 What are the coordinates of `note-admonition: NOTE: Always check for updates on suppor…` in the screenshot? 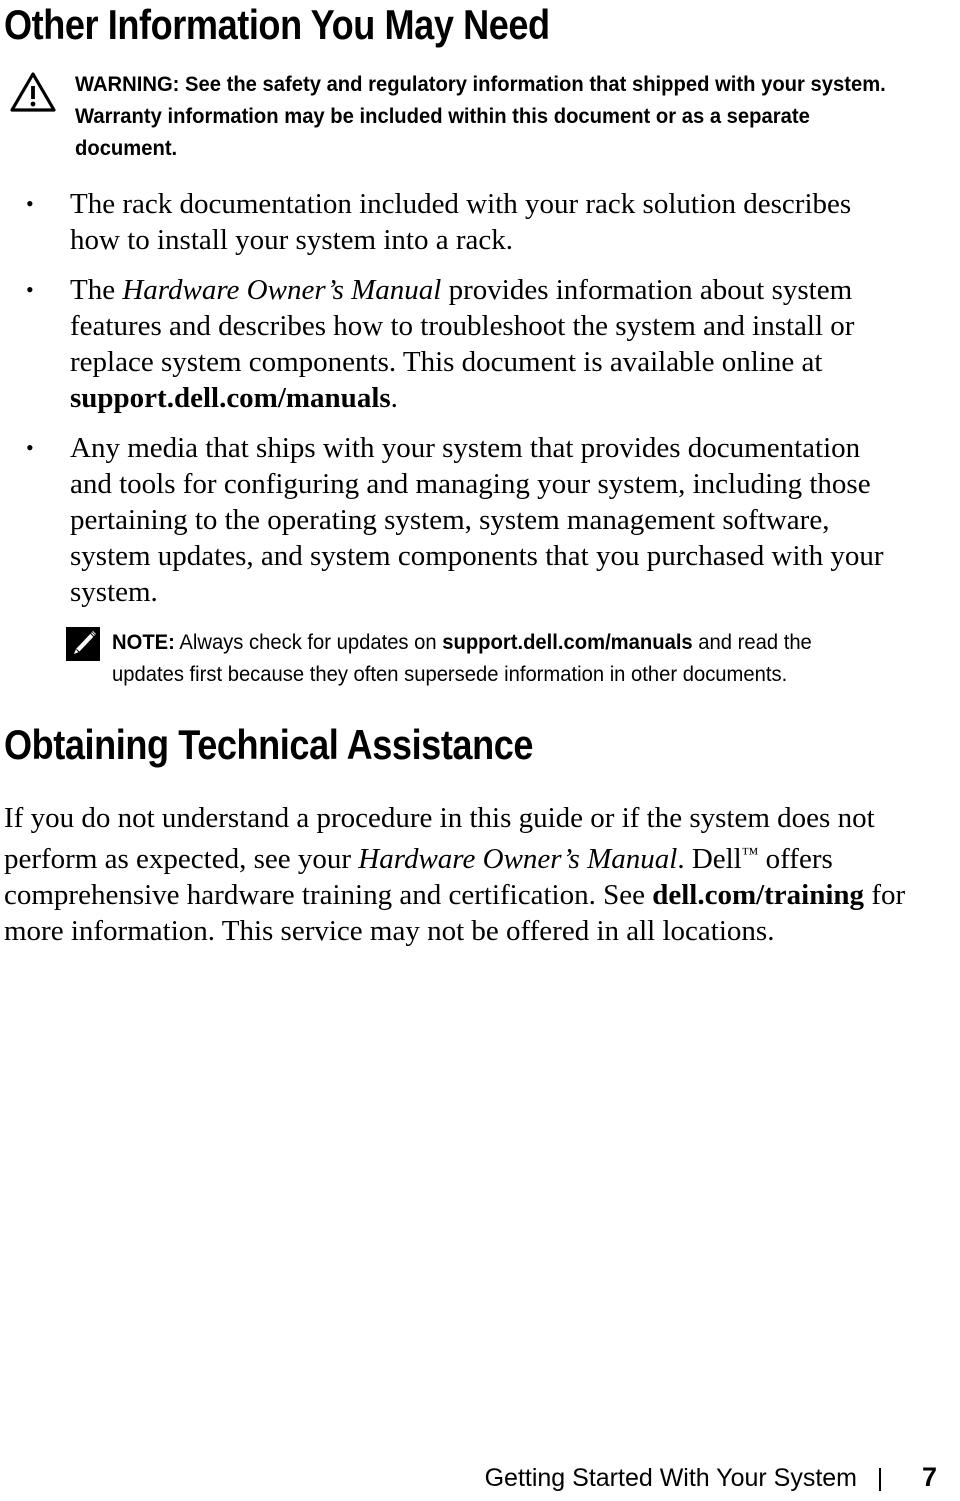 It's located at (483, 658).